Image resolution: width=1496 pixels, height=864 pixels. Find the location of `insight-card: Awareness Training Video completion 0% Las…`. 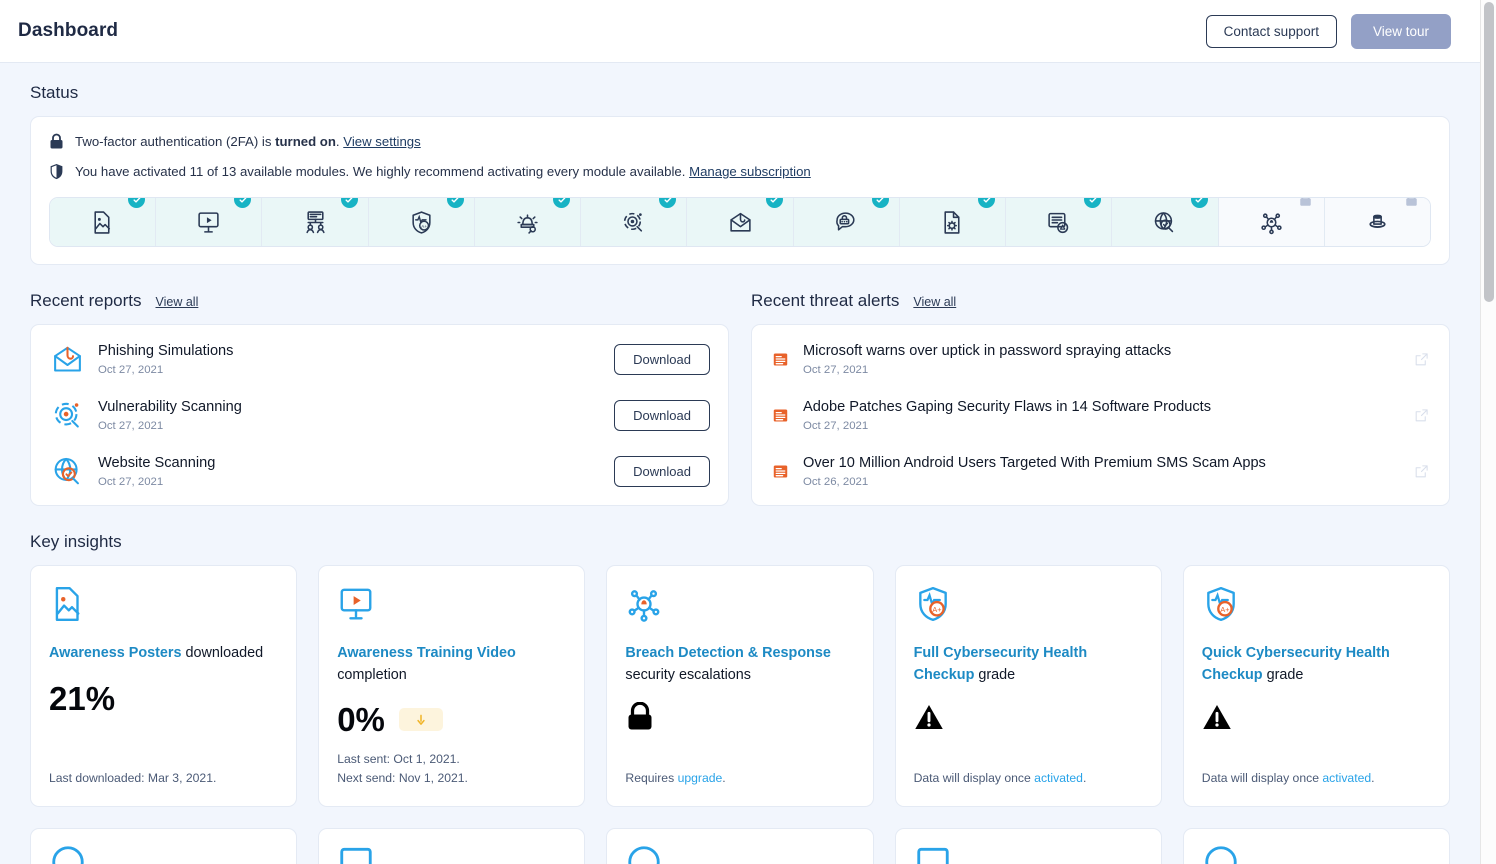

insight-card: Awareness Training Video completion 0% Las… is located at coordinates (452, 686).